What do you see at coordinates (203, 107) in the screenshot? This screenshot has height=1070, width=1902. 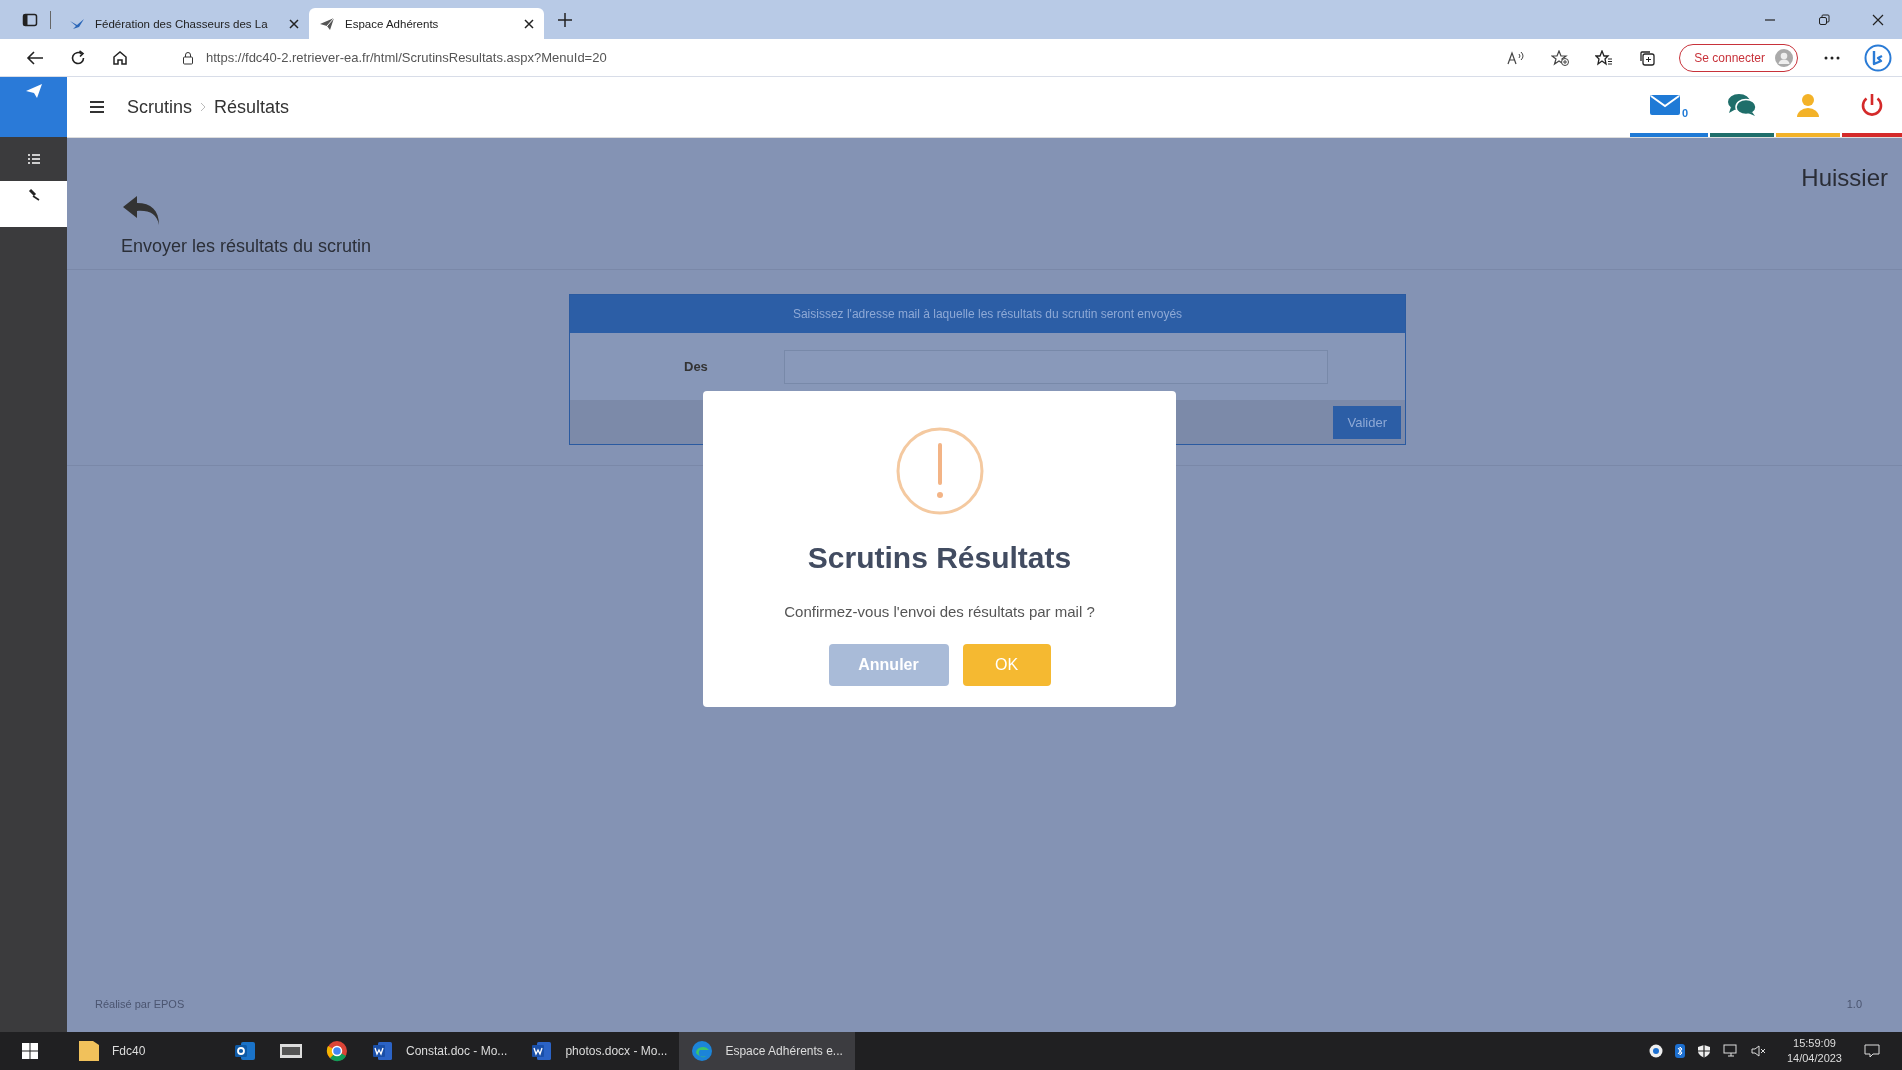 I see `chevron-icon` at bounding box center [203, 107].